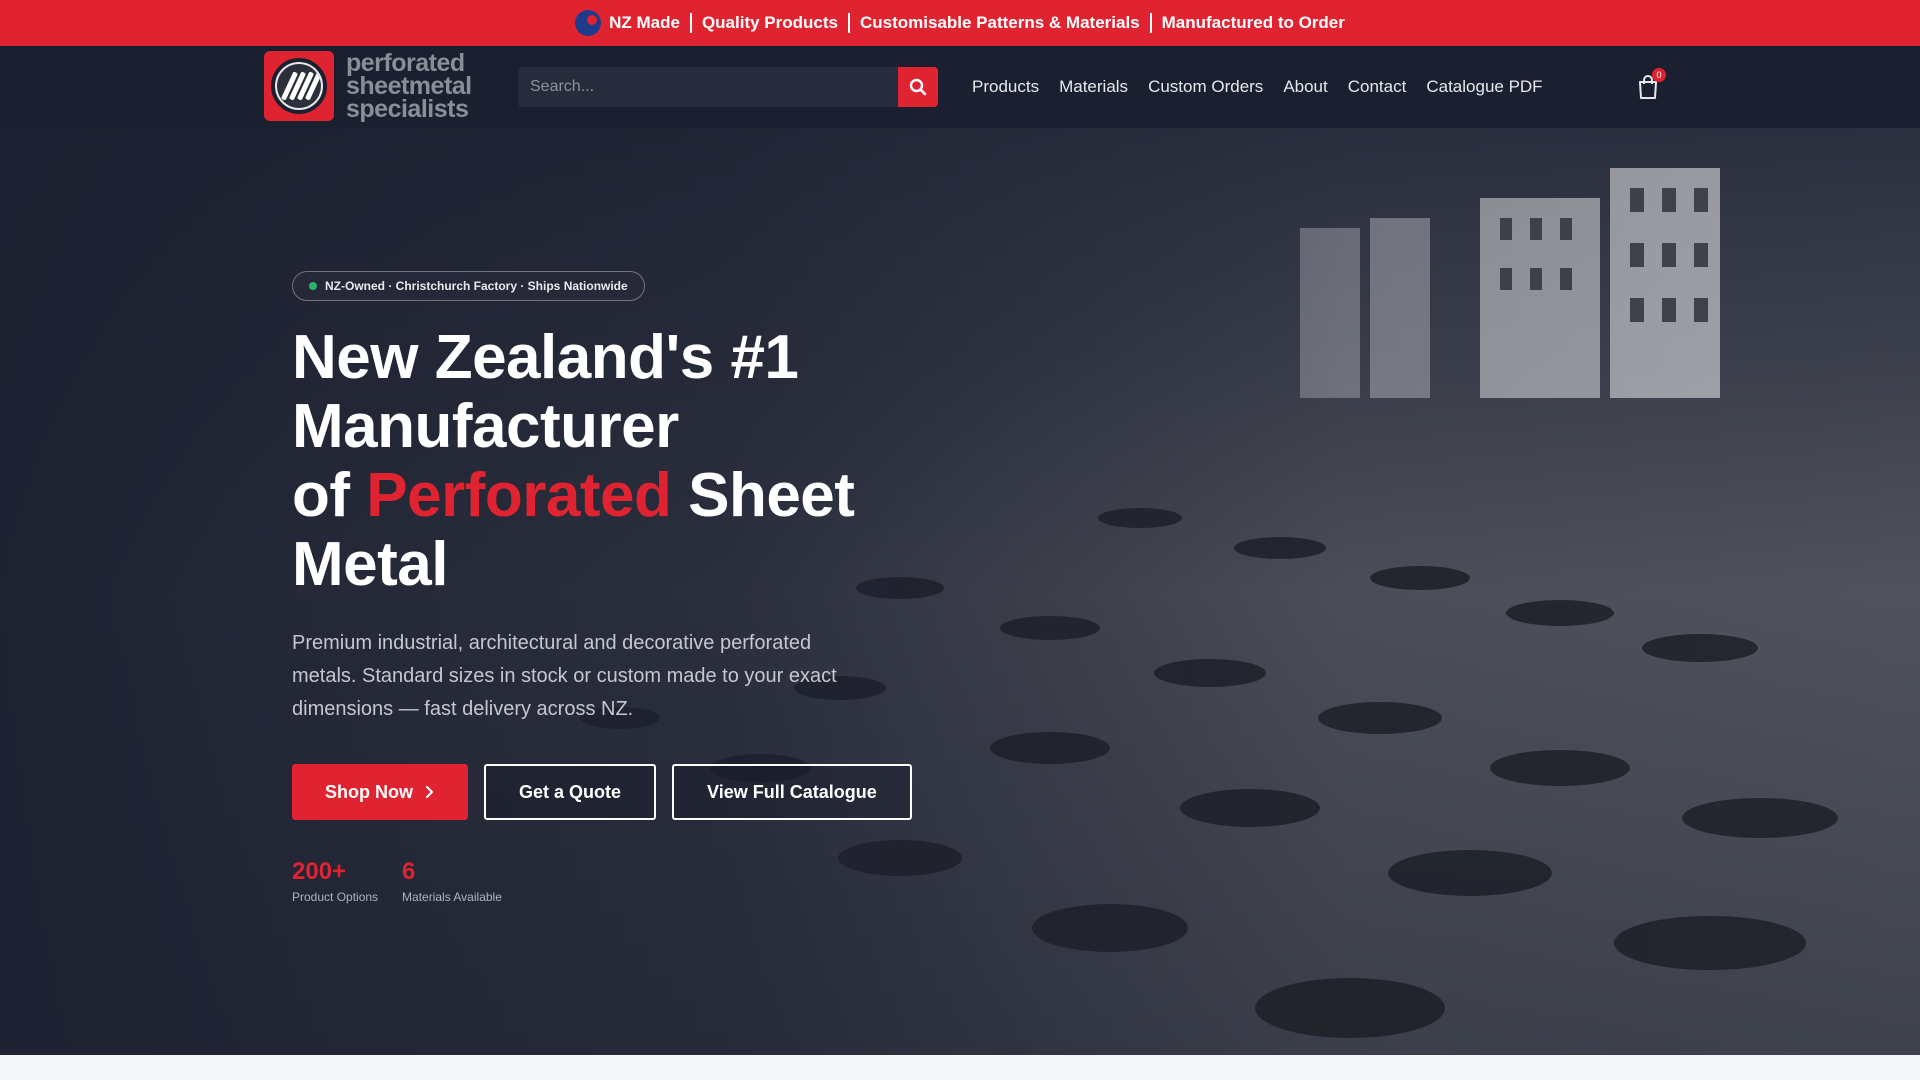 The height and width of the screenshot is (1080, 1920). I want to click on stat-materials: 6 Materials Available, so click(452, 881).